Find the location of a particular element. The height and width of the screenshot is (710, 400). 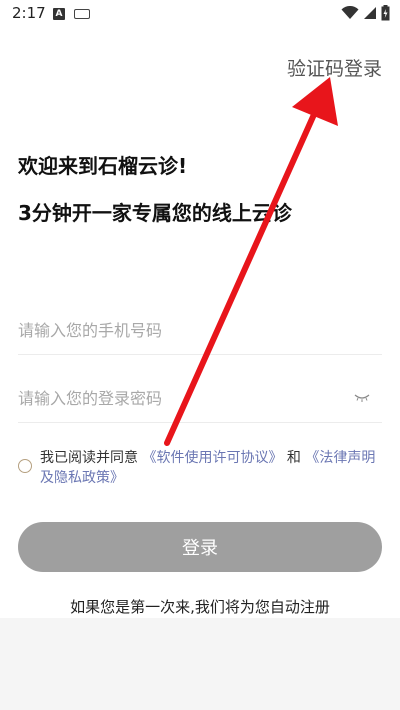

notification-a-icon: A is located at coordinates (59, 14).